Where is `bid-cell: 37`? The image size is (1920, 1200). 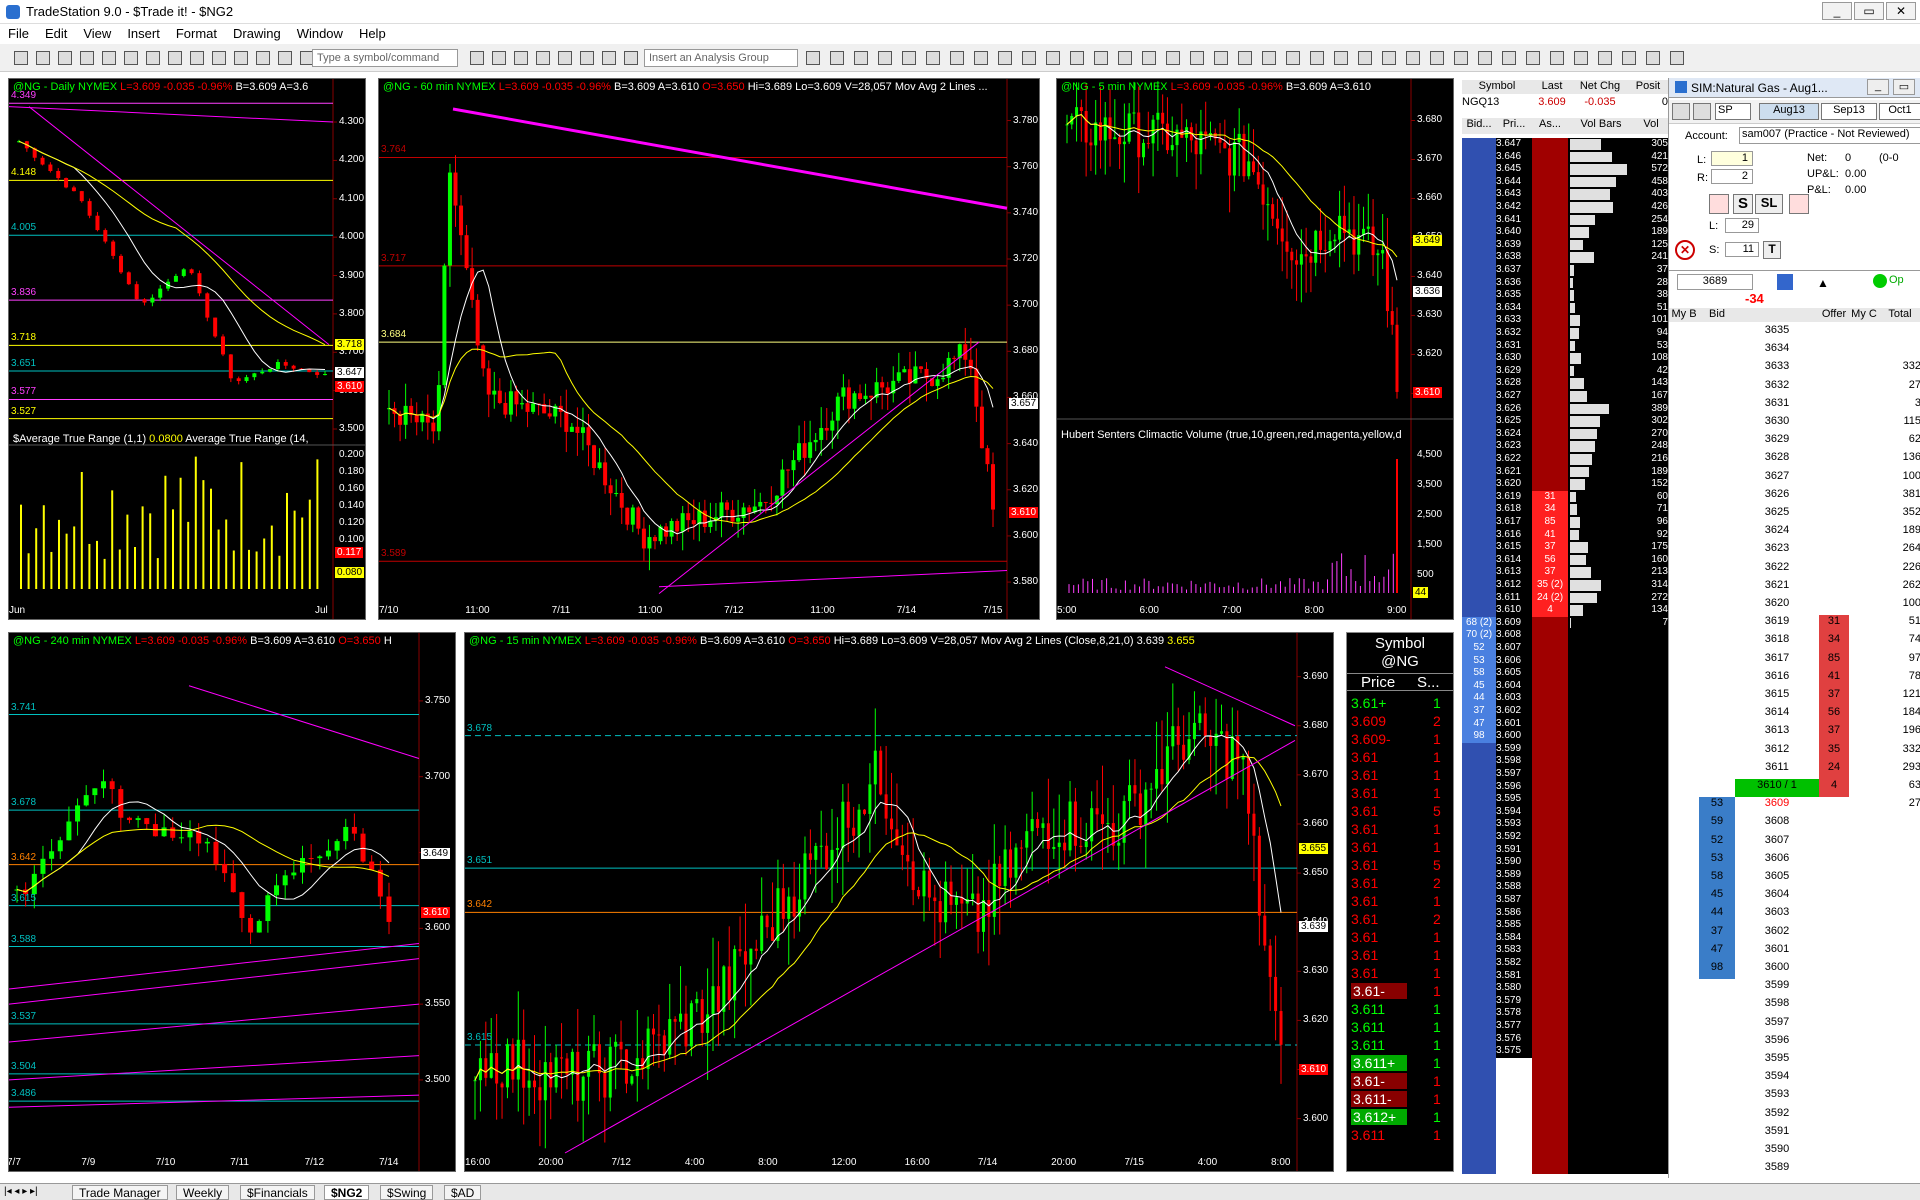
bid-cell: 37 is located at coordinates (1717, 933).